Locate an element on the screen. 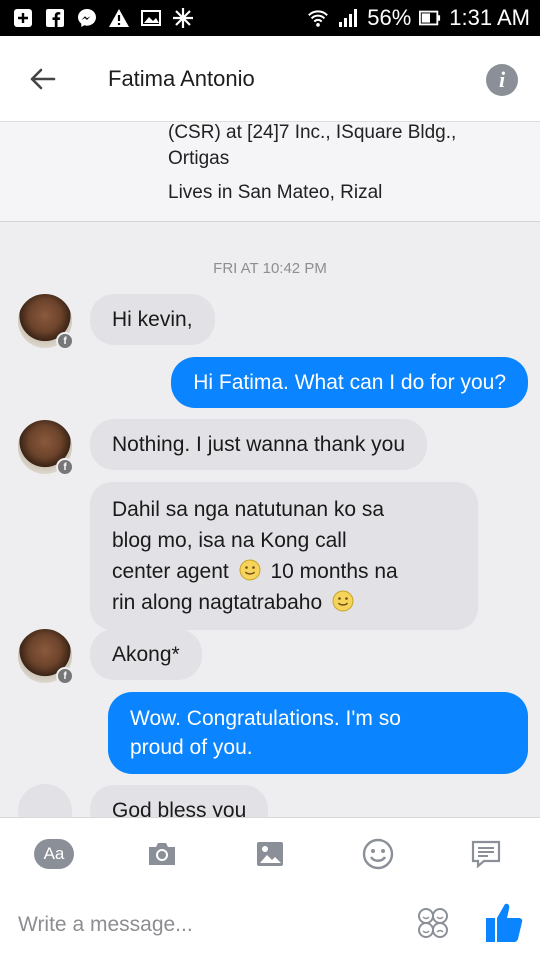 This screenshot has width=540, height=960. incoming-message: Nothing. I just wanna thank you is located at coordinates (259, 444).